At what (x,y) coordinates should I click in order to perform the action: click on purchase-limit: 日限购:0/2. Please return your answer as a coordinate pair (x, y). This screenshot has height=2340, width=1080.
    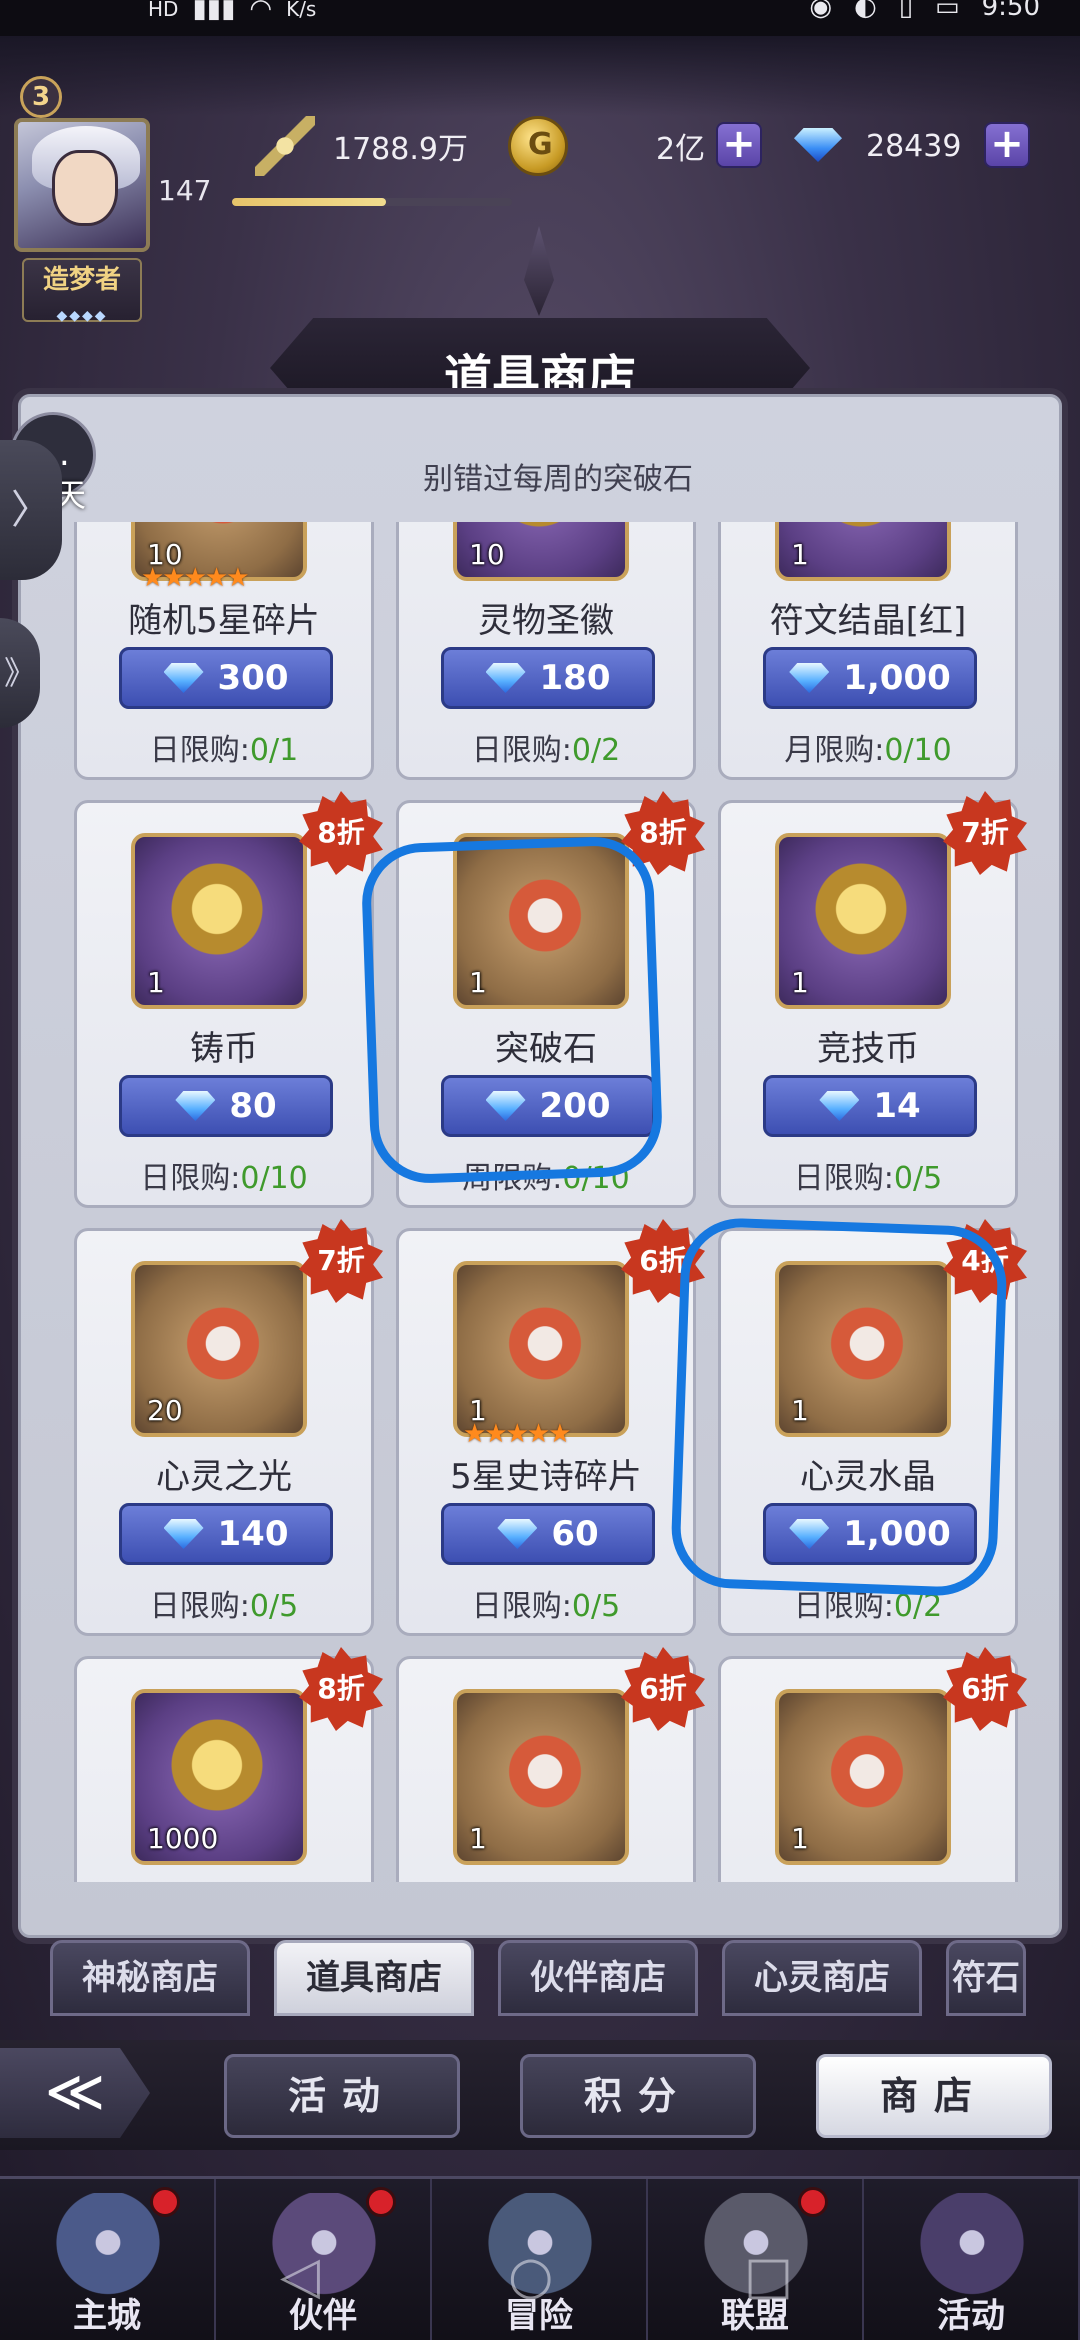
    Looking at the image, I should click on (546, 747).